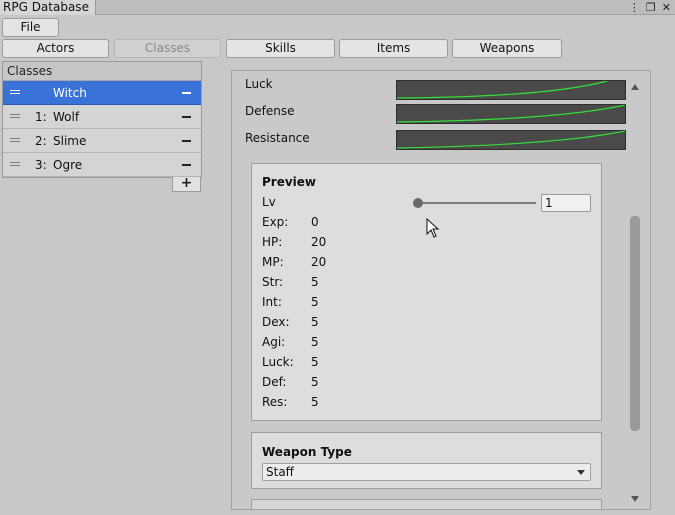  I want to click on curve-field-luck, so click(511, 90).